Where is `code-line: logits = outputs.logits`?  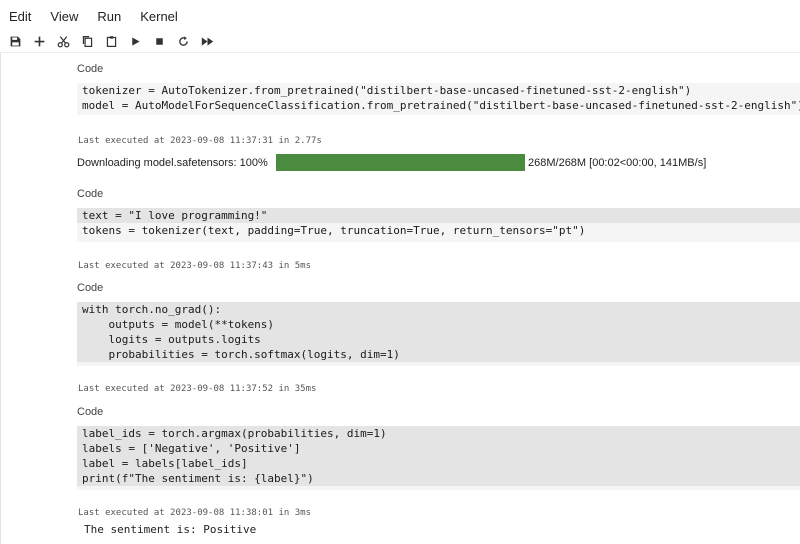
code-line: logits = outputs.logits is located at coordinates (438, 339).